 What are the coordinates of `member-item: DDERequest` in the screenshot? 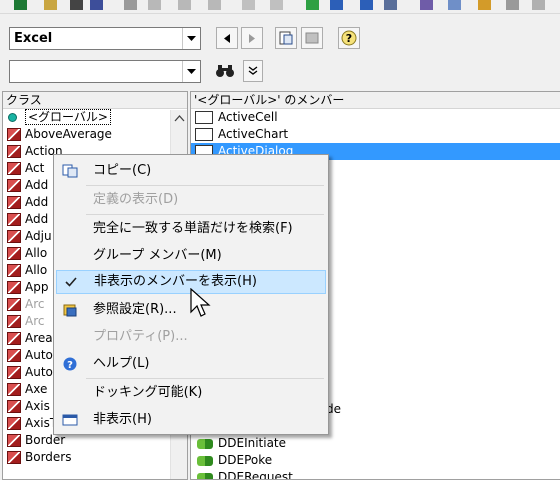 It's located at (375, 474).